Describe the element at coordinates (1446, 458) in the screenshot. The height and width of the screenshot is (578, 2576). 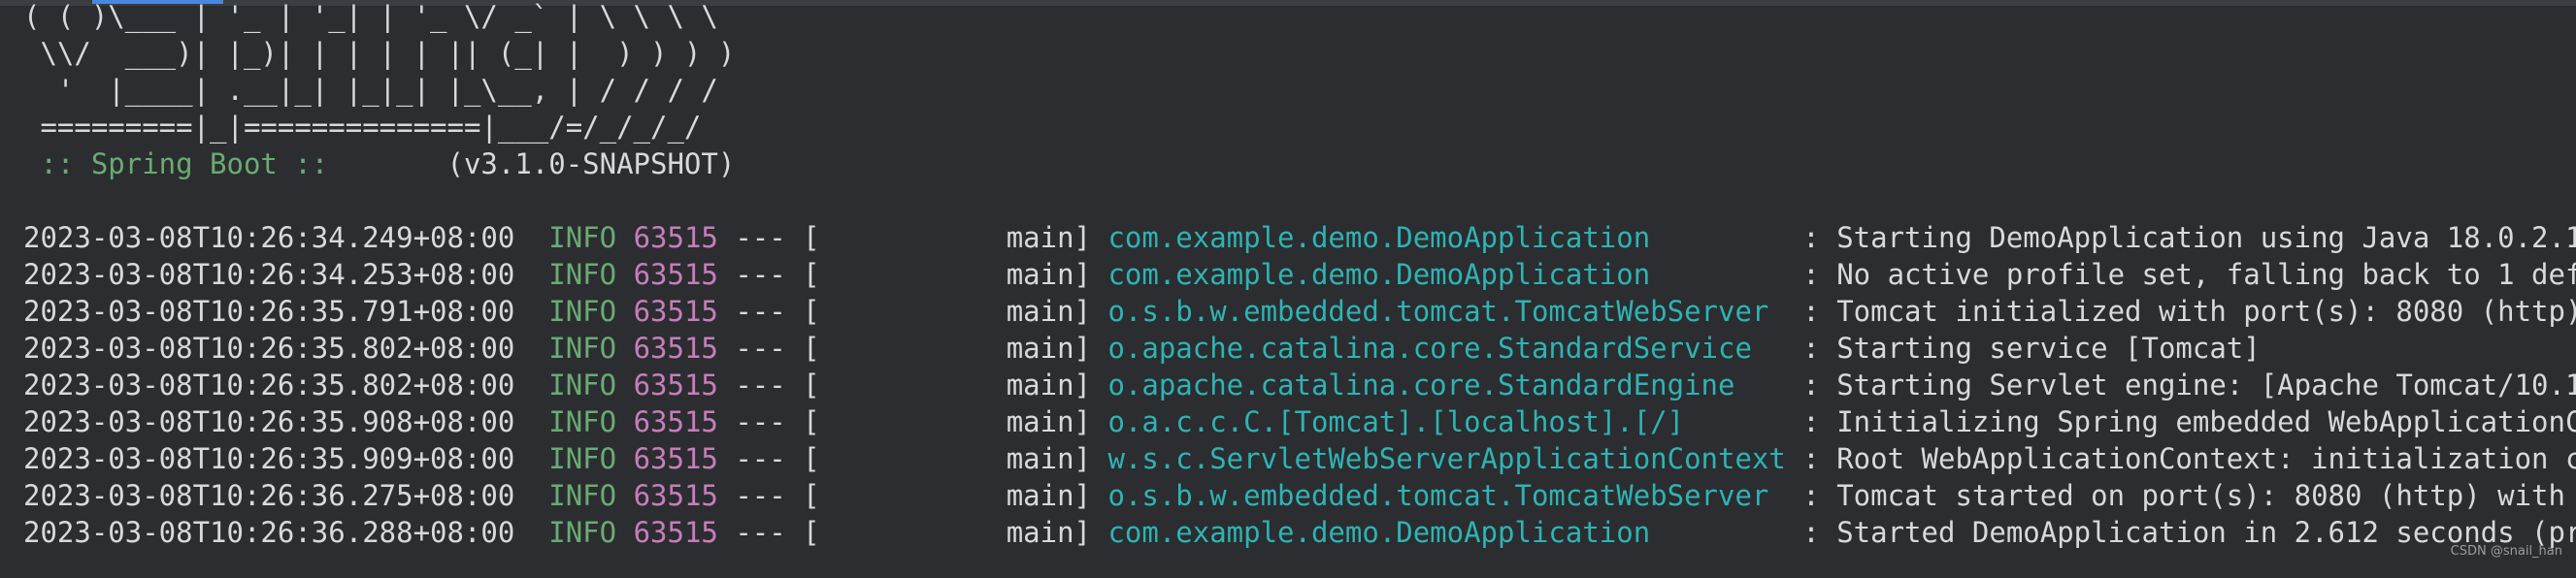
I see `log-logger: w.s.c.ServletWebServerApplicationContext` at that location.